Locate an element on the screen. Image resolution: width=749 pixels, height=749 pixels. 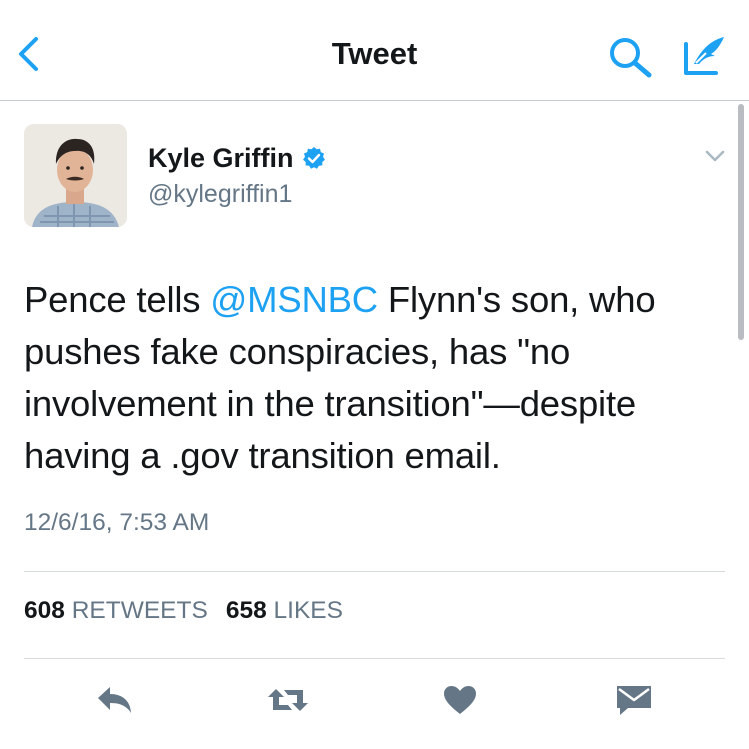
tweet-text-start: Pence tells is located at coordinates (117, 299).